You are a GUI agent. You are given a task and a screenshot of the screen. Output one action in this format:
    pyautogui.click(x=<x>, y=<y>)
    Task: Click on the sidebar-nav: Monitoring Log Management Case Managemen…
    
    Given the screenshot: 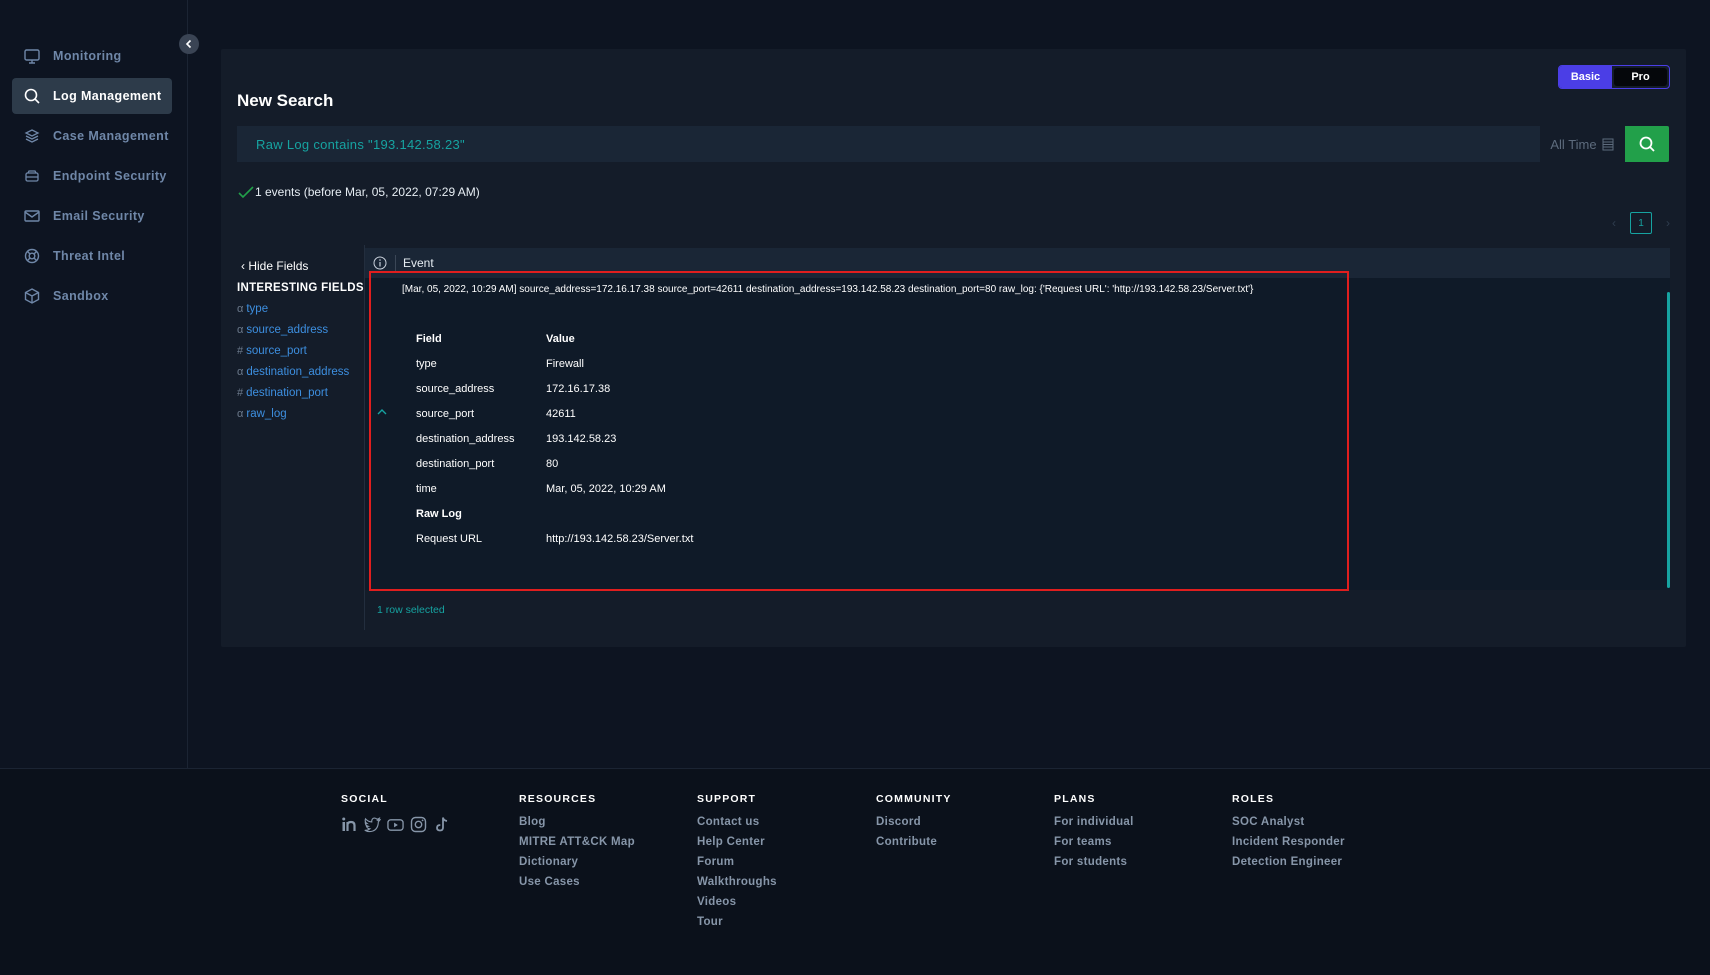 What is the action you would take?
    pyautogui.click(x=92, y=178)
    